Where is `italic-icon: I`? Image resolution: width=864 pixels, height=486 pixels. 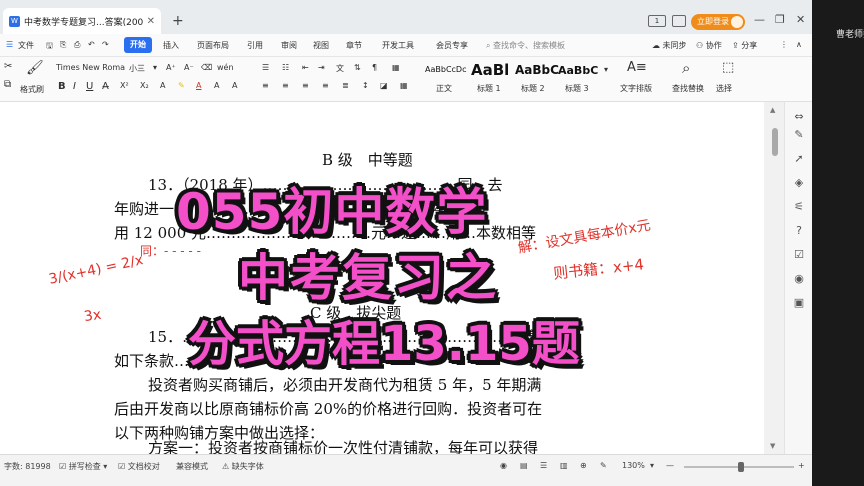 italic-icon: I is located at coordinates (74, 86).